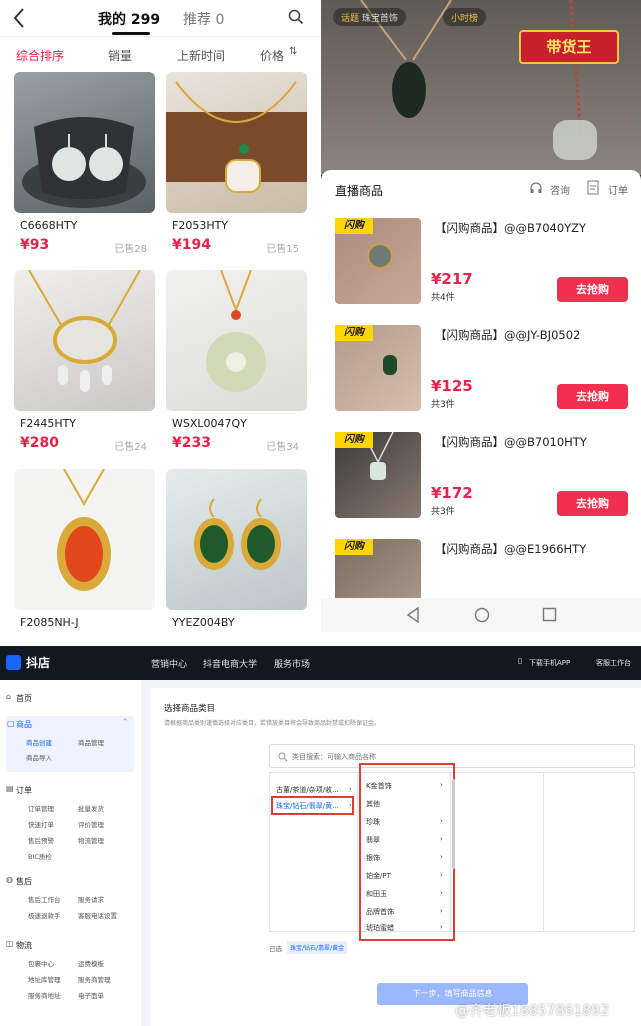 The height and width of the screenshot is (1026, 641). I want to click on product-card: F2445HTY ¥280 已售24, so click(84, 366).